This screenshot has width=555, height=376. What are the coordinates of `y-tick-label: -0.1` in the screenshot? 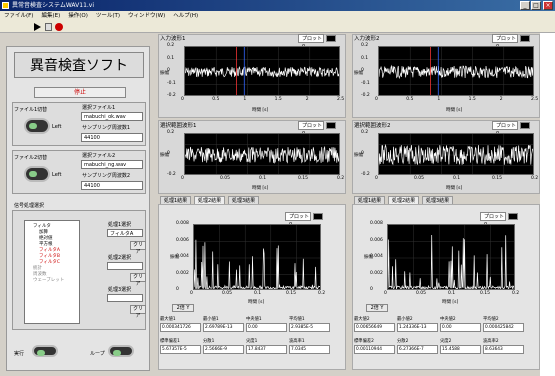 It's located at (171, 83).